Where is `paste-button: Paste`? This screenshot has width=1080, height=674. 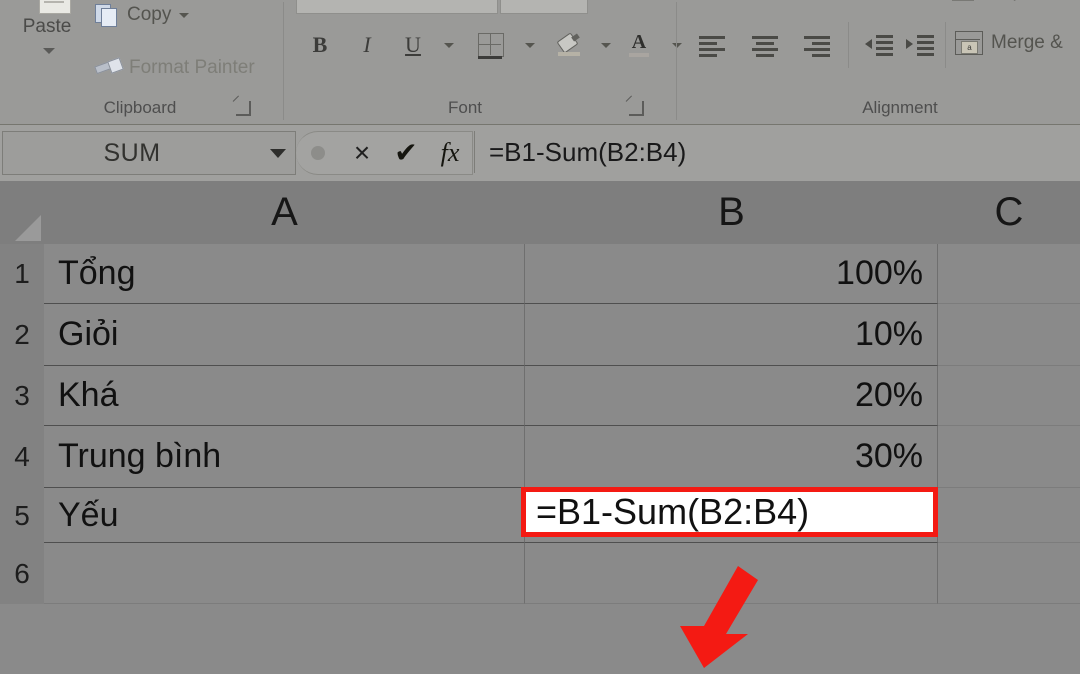 paste-button: Paste is located at coordinates (47, 42).